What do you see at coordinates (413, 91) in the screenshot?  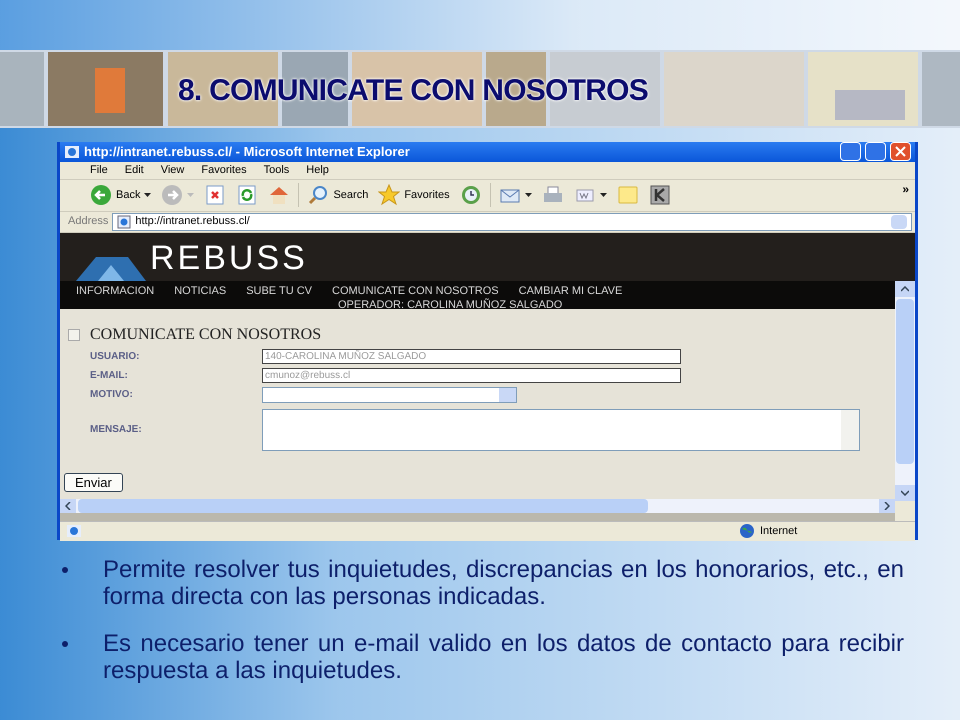 I see `slide-title: 8. COMUNICATE CON NOSOTROS` at bounding box center [413, 91].